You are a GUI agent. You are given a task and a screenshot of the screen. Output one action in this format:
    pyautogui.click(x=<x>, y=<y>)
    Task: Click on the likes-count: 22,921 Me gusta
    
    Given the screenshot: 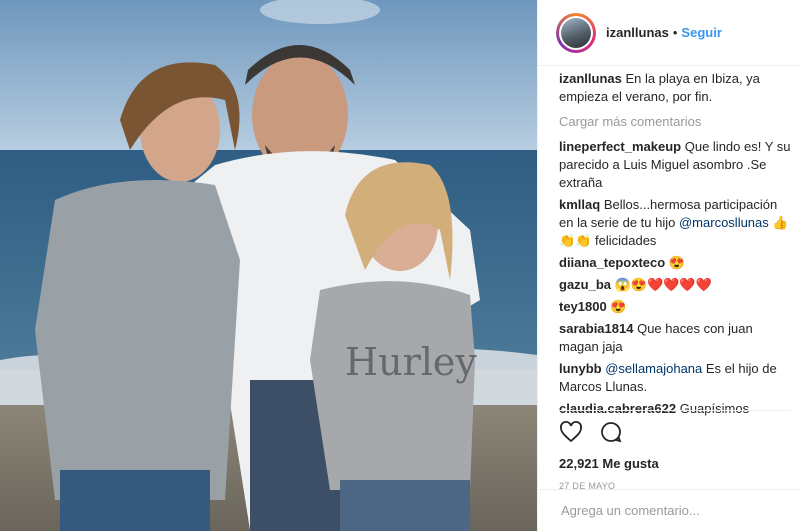 What is the action you would take?
    pyautogui.click(x=675, y=463)
    